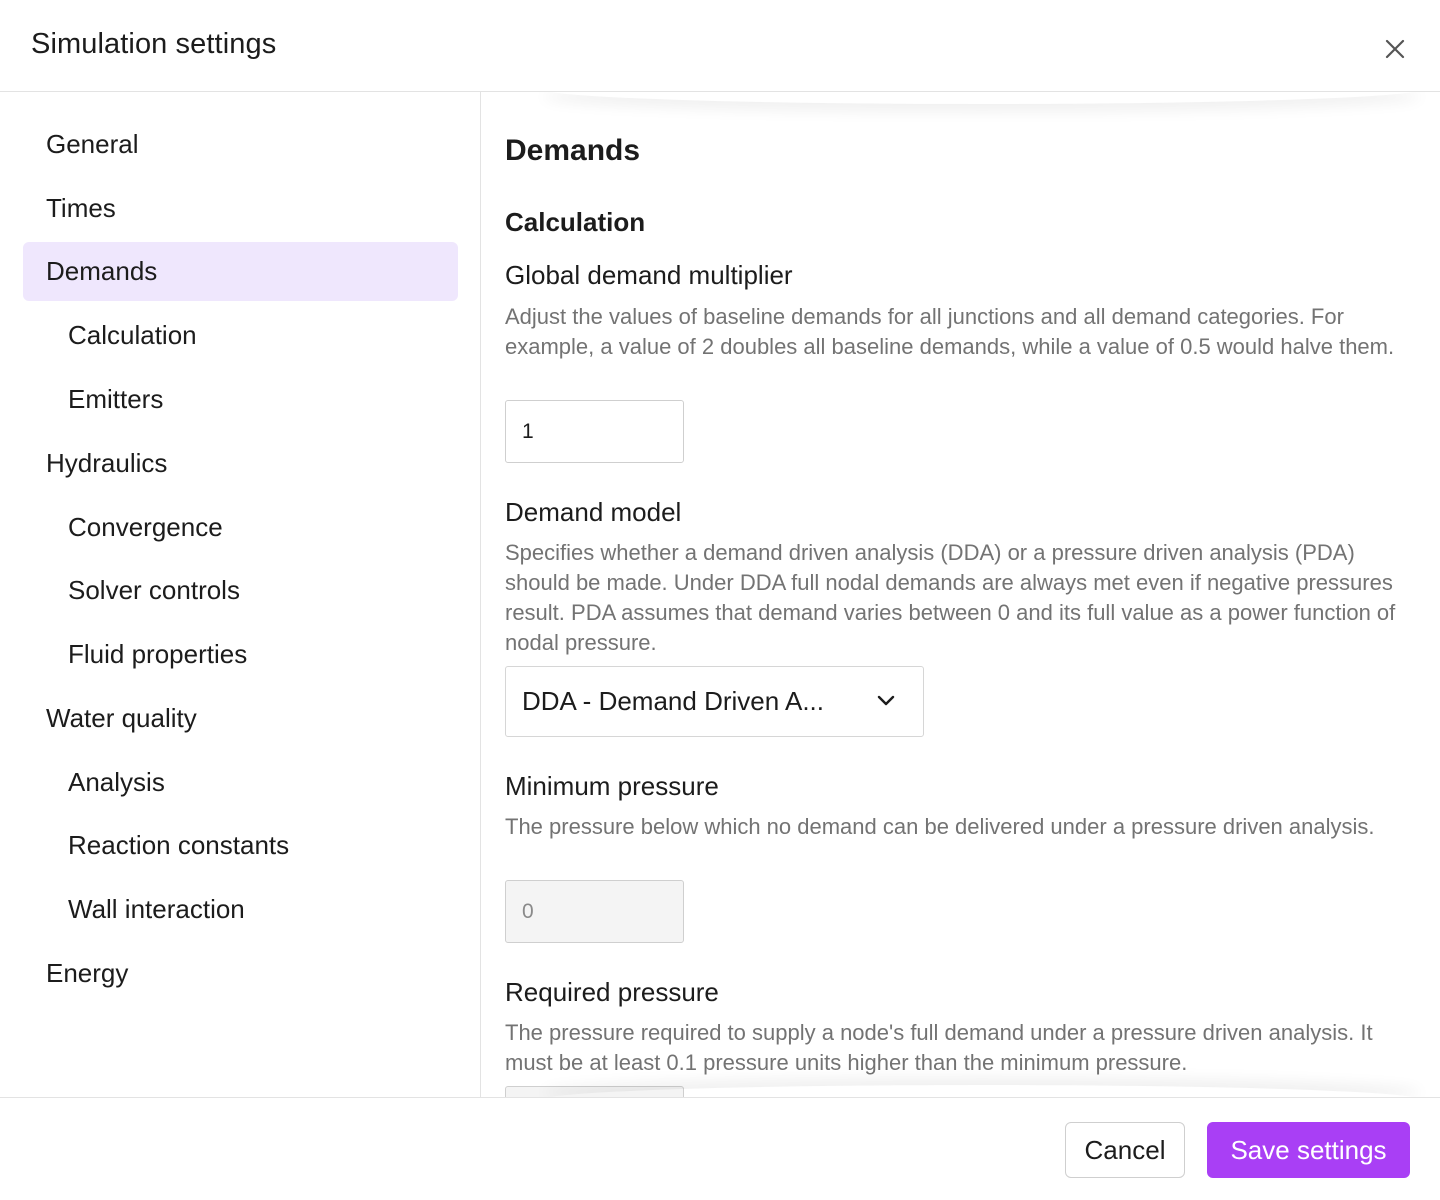 This screenshot has width=1440, height=1200. I want to click on sidebar-item-solver-controls: Solver controls, so click(240, 590).